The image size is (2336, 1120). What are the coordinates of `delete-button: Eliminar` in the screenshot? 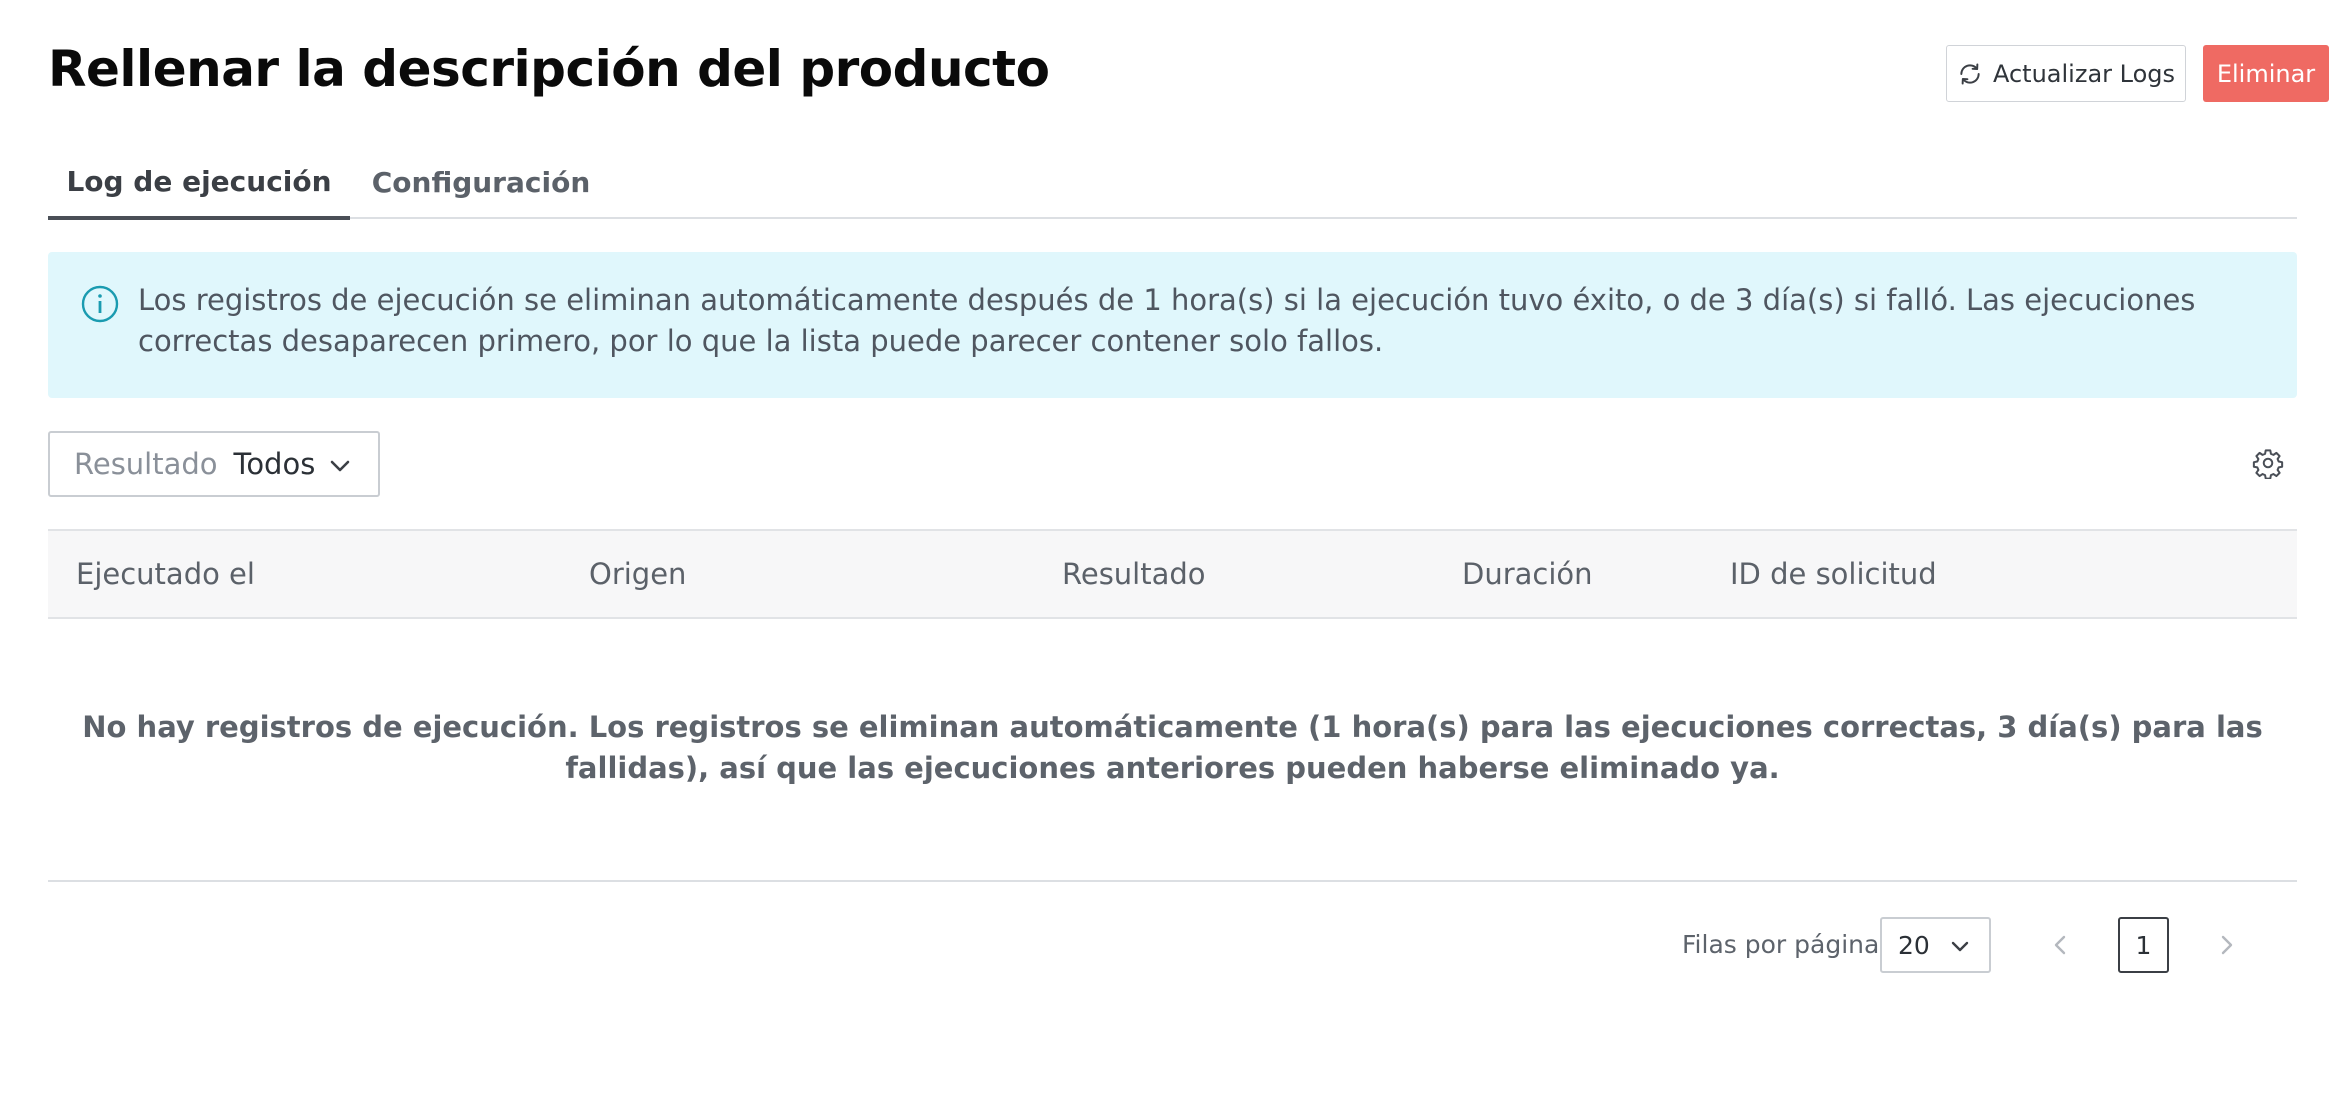 It's located at (2266, 73).